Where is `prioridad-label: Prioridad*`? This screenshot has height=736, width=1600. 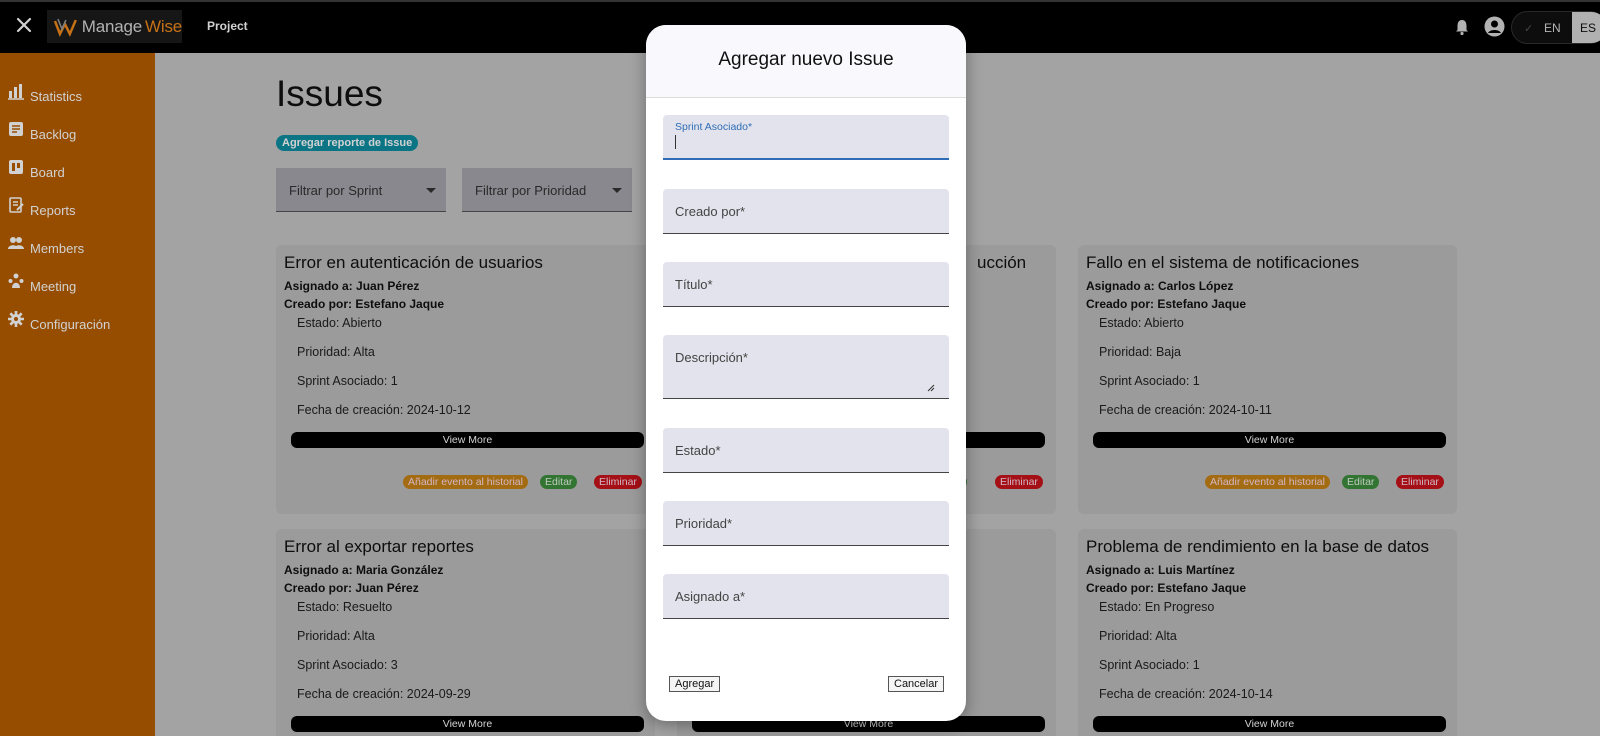 prioridad-label: Prioridad* is located at coordinates (704, 523).